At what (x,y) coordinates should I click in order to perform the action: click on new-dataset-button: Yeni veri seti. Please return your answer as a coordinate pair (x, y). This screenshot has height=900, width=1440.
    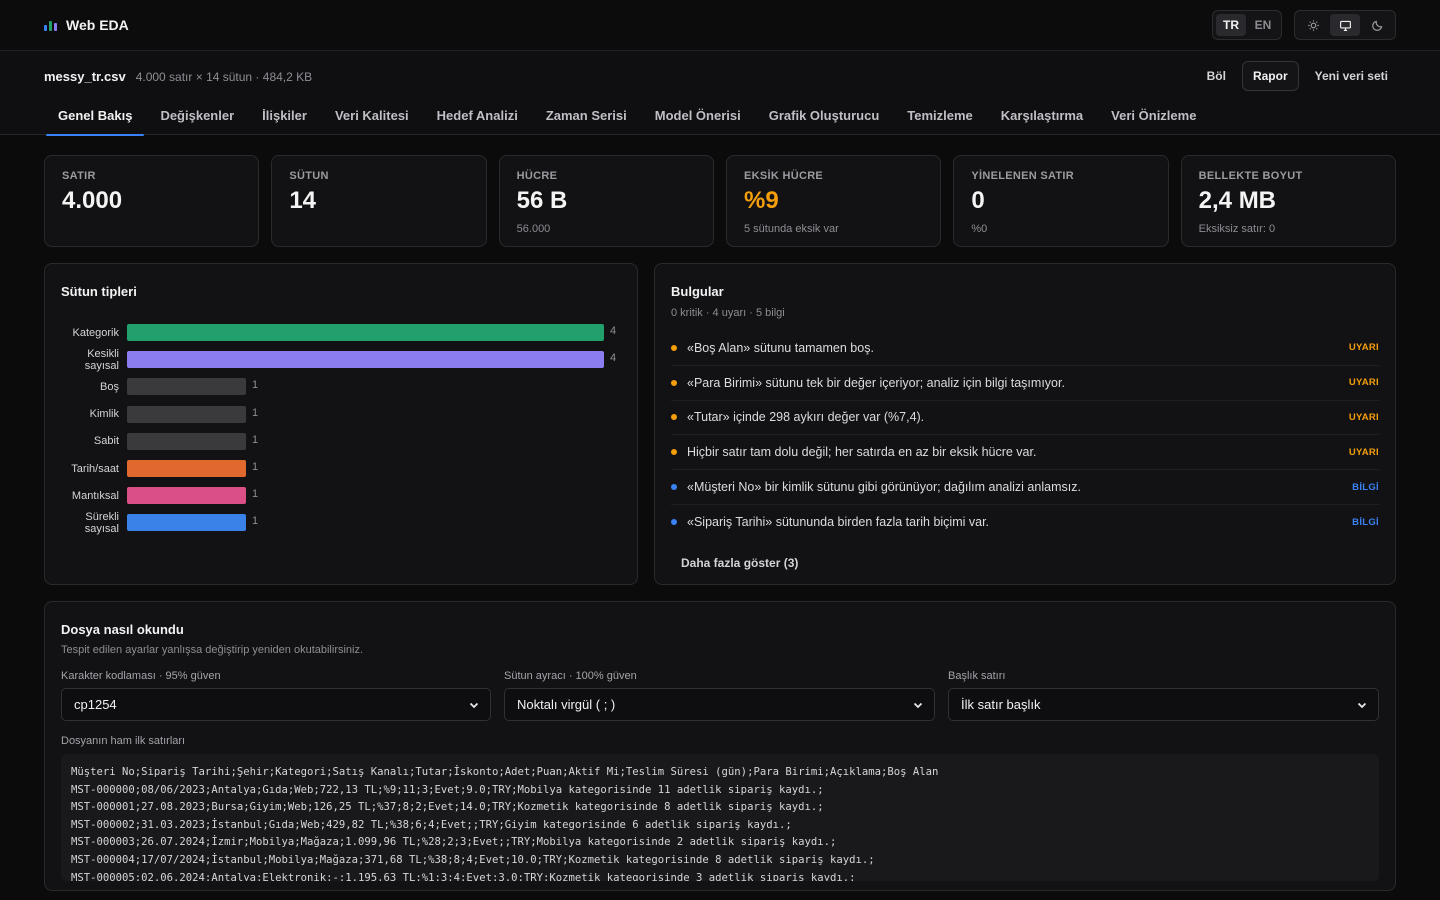
    Looking at the image, I should click on (1351, 76).